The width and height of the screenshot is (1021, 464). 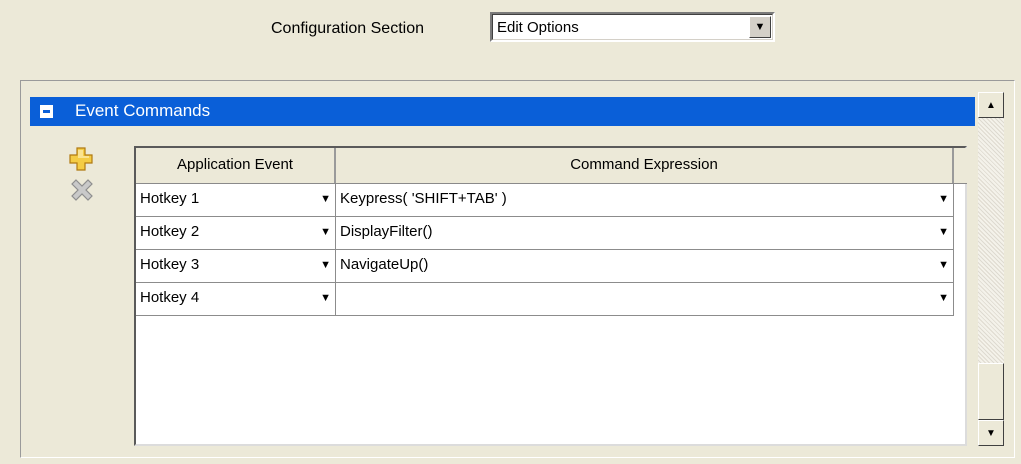 I want to click on grid-header: Application Event Command Expression, so click(x=551, y=166).